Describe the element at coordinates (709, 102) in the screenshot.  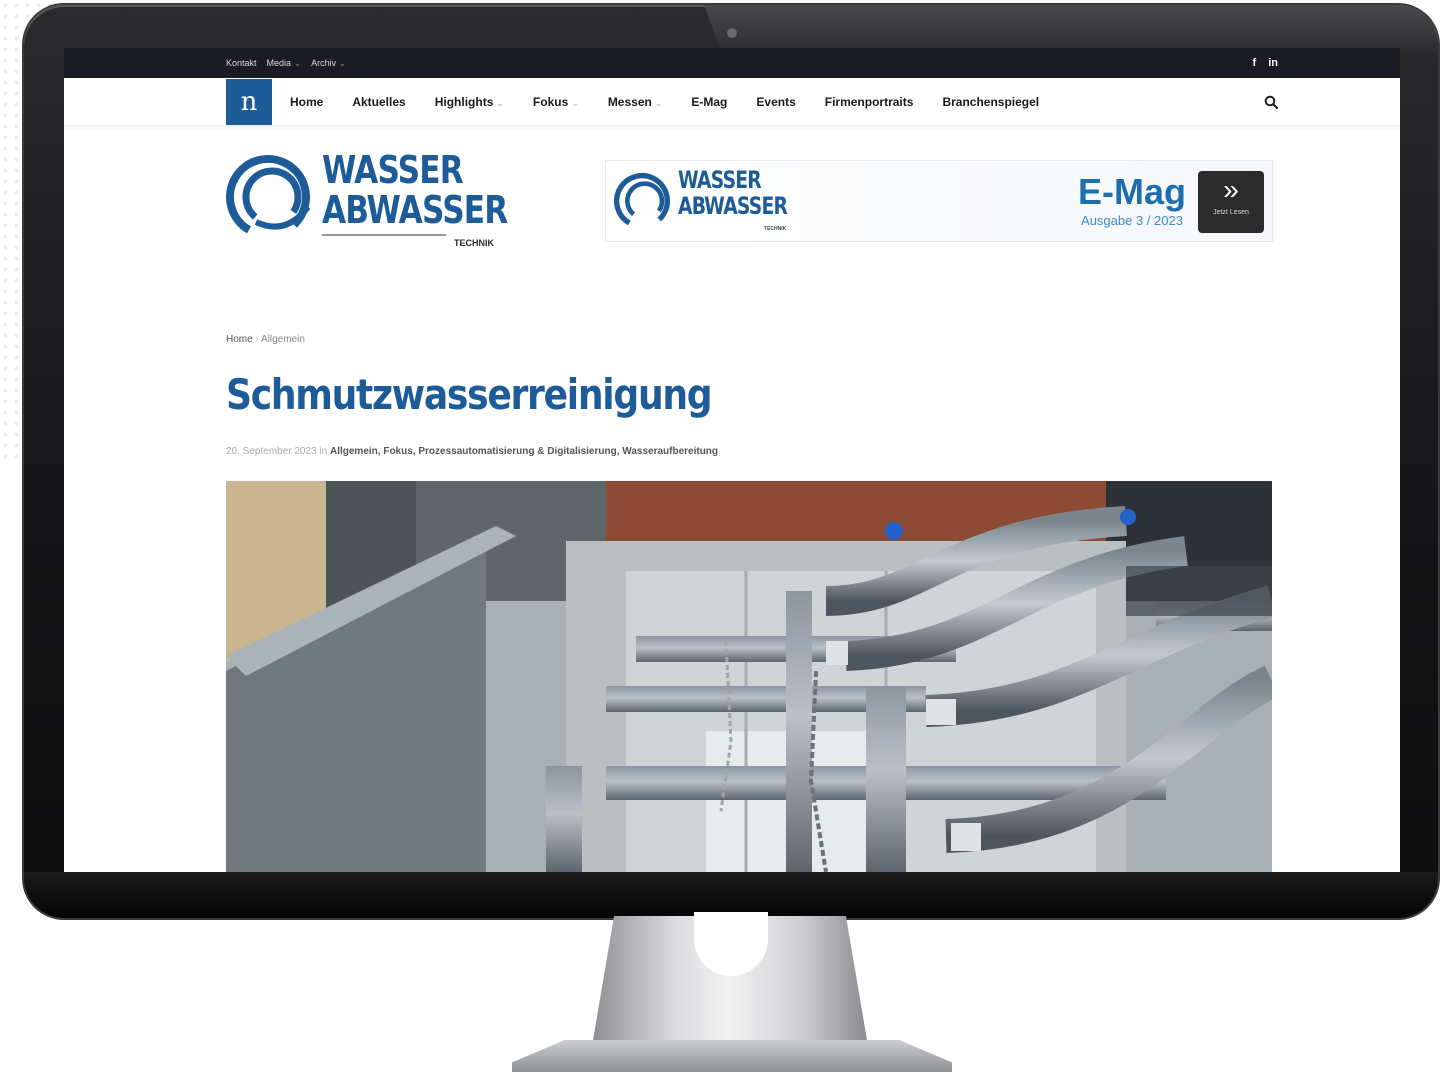
I see `nav-item-emag: E-Mag` at that location.